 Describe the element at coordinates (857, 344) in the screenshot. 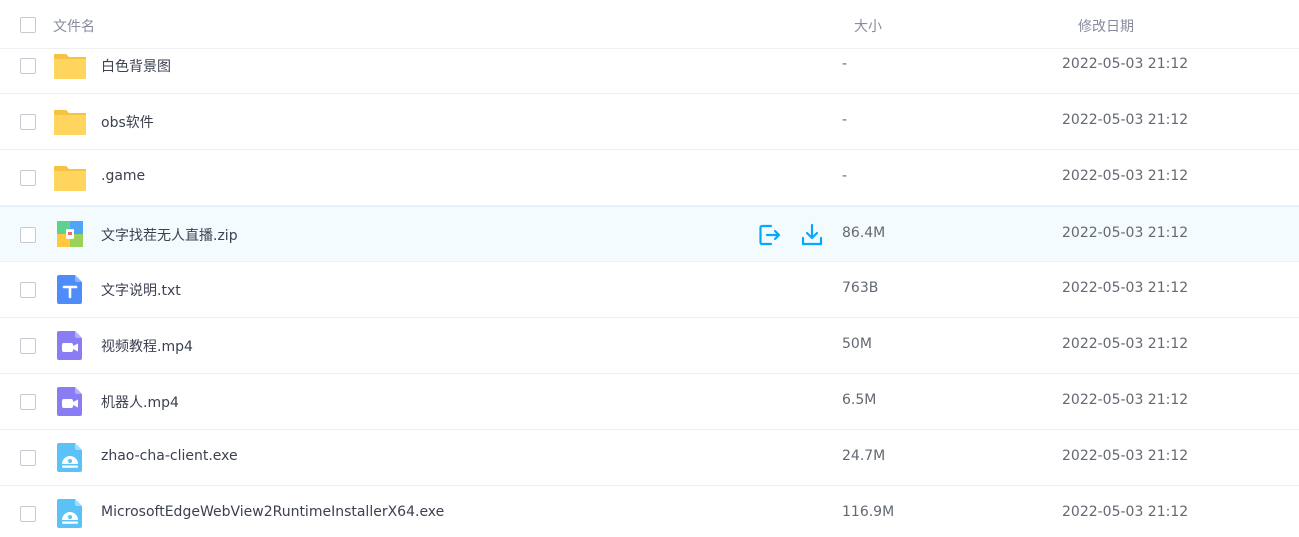

I see `file-size: 50M` at that location.